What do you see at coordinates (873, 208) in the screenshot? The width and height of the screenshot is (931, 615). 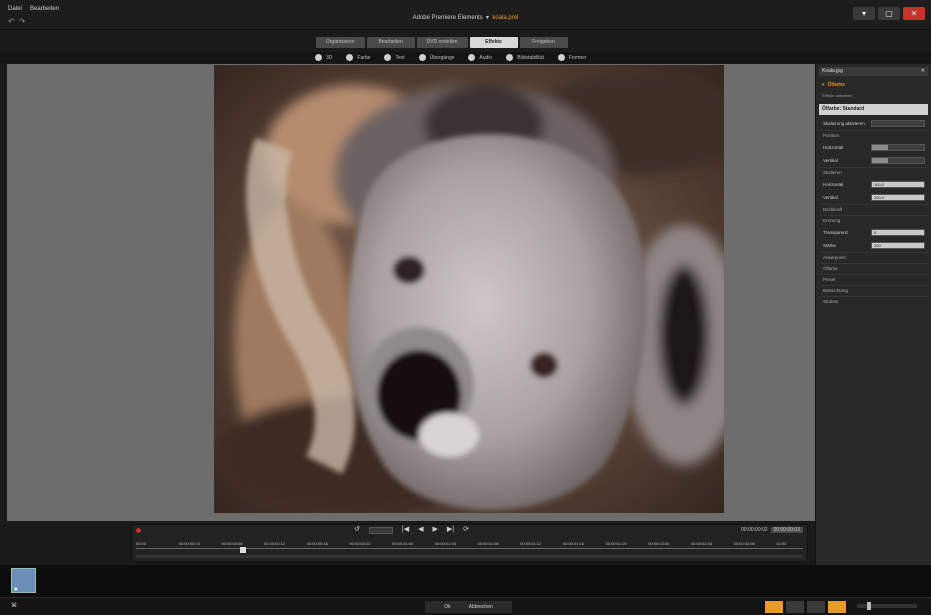 I see `section-opacity: Deckkraft` at bounding box center [873, 208].